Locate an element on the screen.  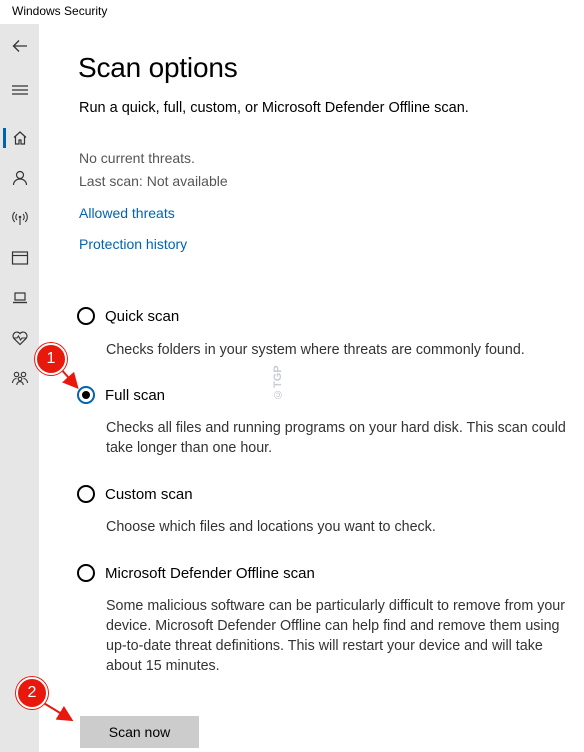
nav-account-protection is located at coordinates (19, 178).